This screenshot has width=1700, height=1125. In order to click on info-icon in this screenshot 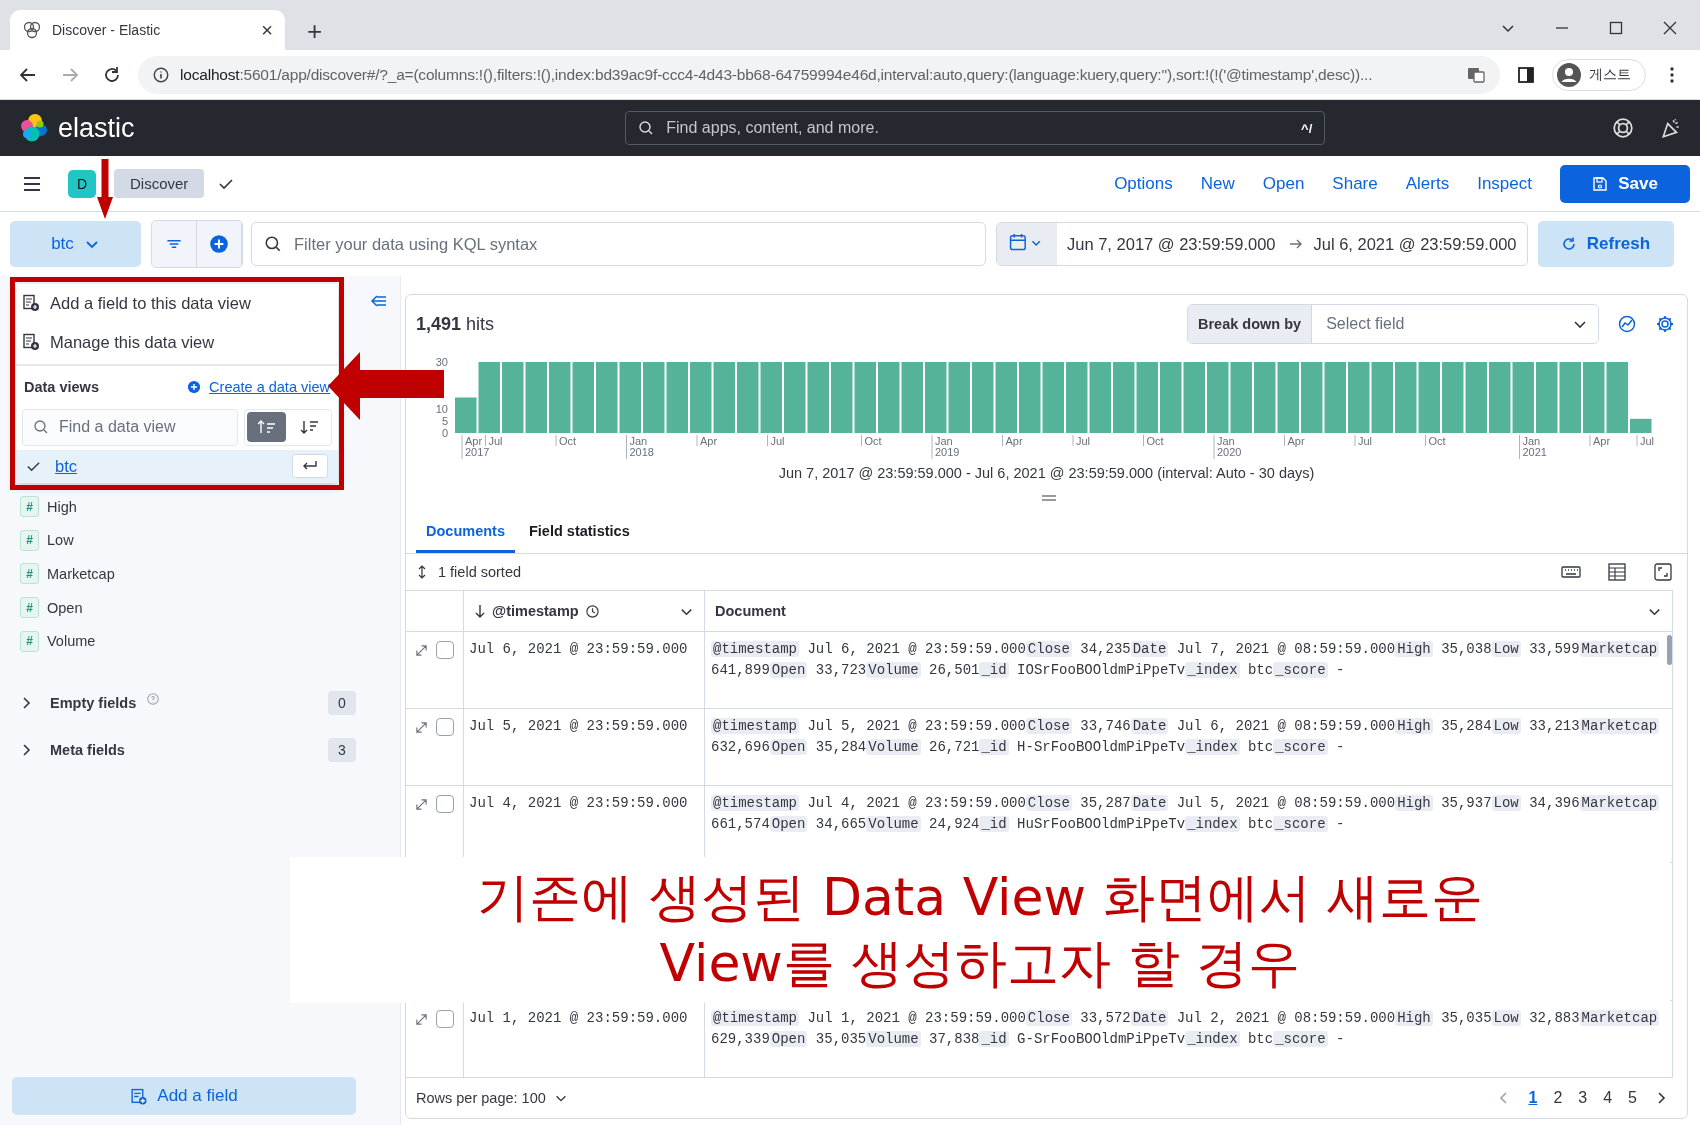, I will do `click(161, 74)`.